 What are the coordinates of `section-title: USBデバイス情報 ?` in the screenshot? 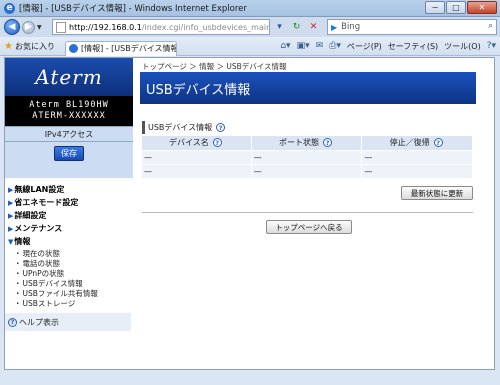 It's located at (184, 127).